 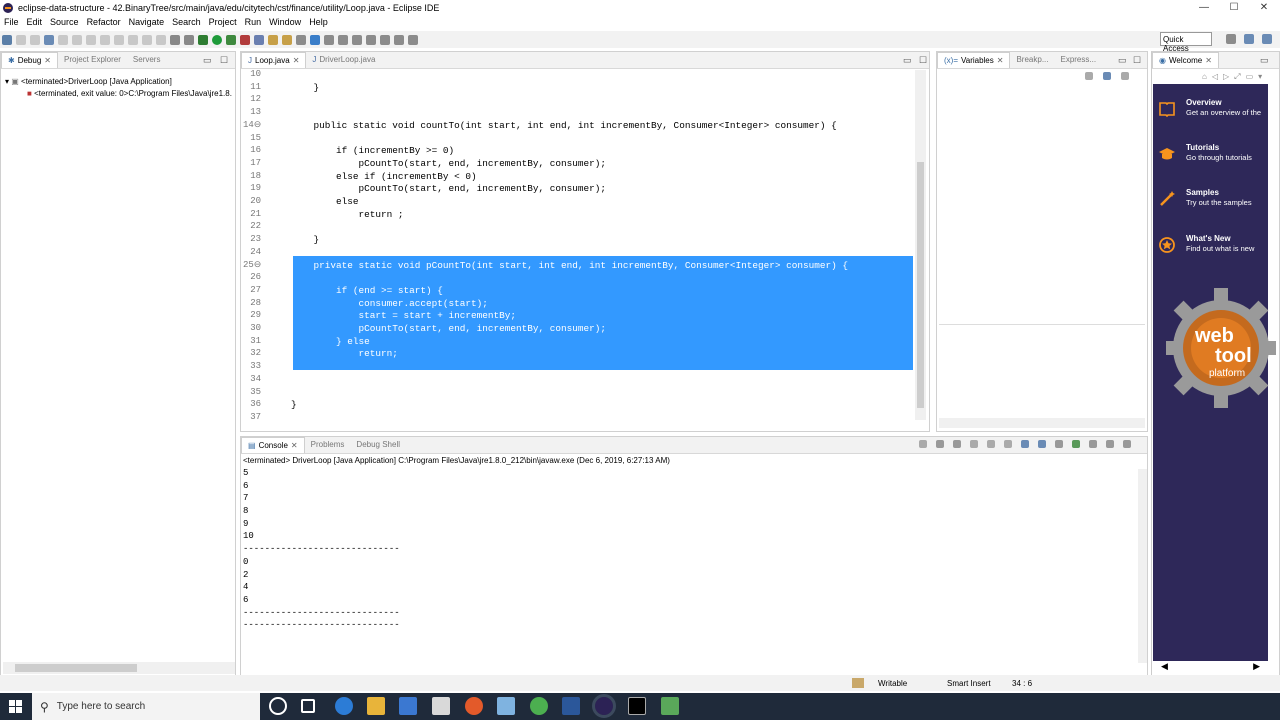 What do you see at coordinates (357, 39) in the screenshot?
I see `next-annotation-icon` at bounding box center [357, 39].